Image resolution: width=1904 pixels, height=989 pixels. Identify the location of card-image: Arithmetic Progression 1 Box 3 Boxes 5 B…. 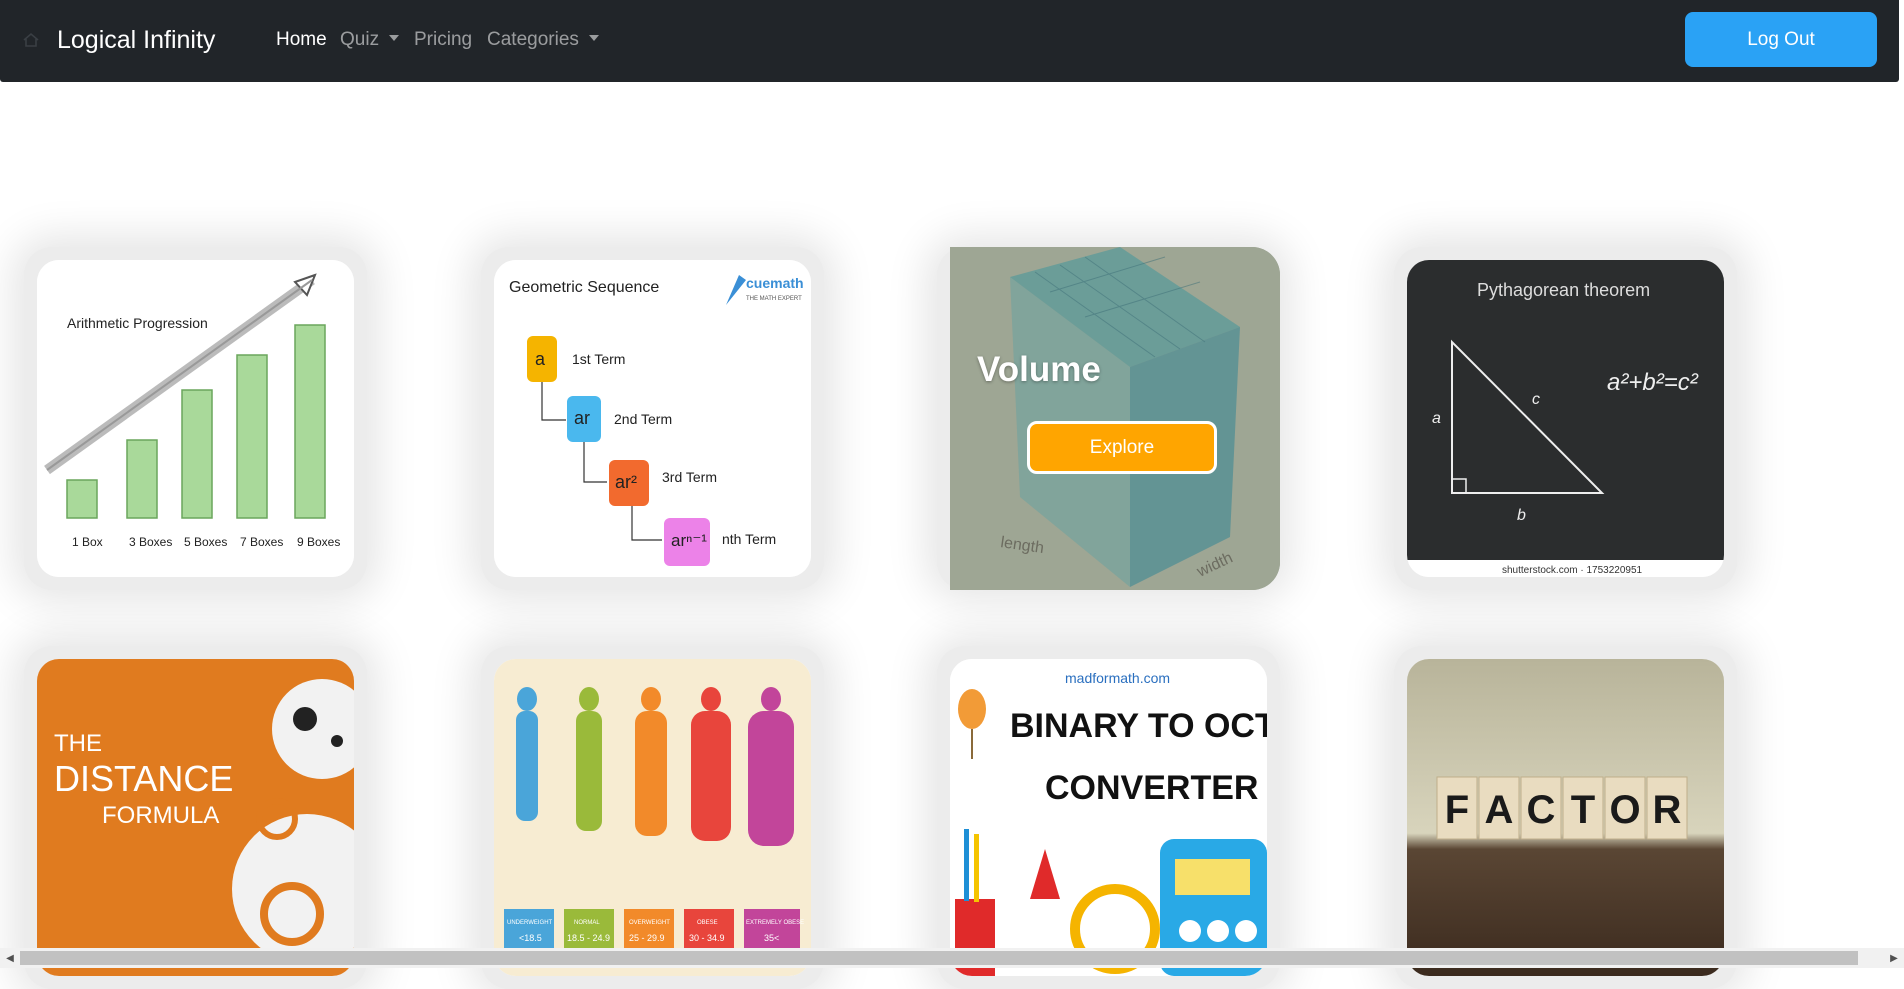
(195, 418).